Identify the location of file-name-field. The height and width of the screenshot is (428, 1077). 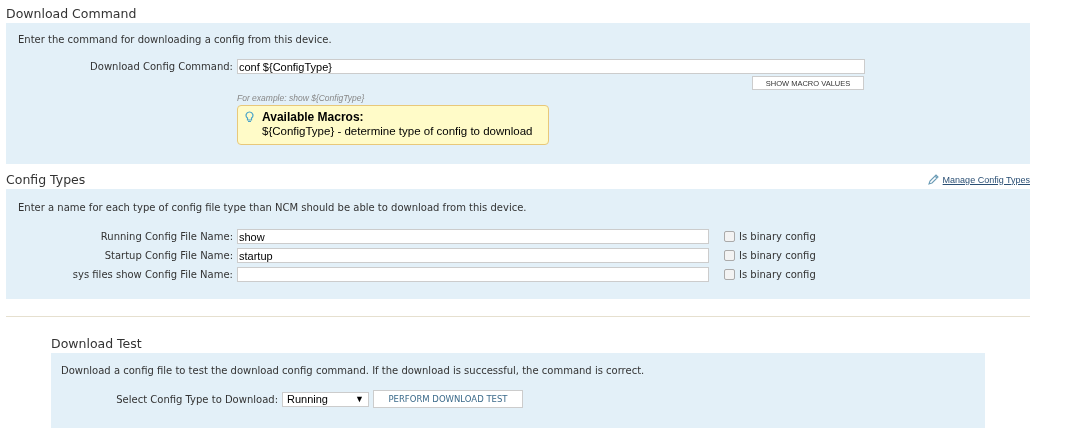
(473, 274).